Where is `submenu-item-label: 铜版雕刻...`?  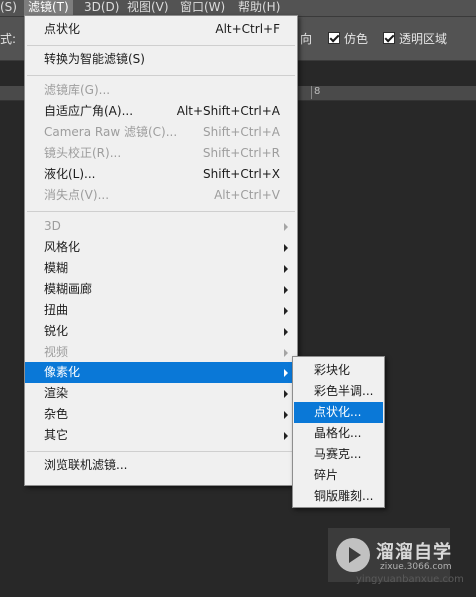
submenu-item-label: 铜版雕刻... is located at coordinates (344, 496).